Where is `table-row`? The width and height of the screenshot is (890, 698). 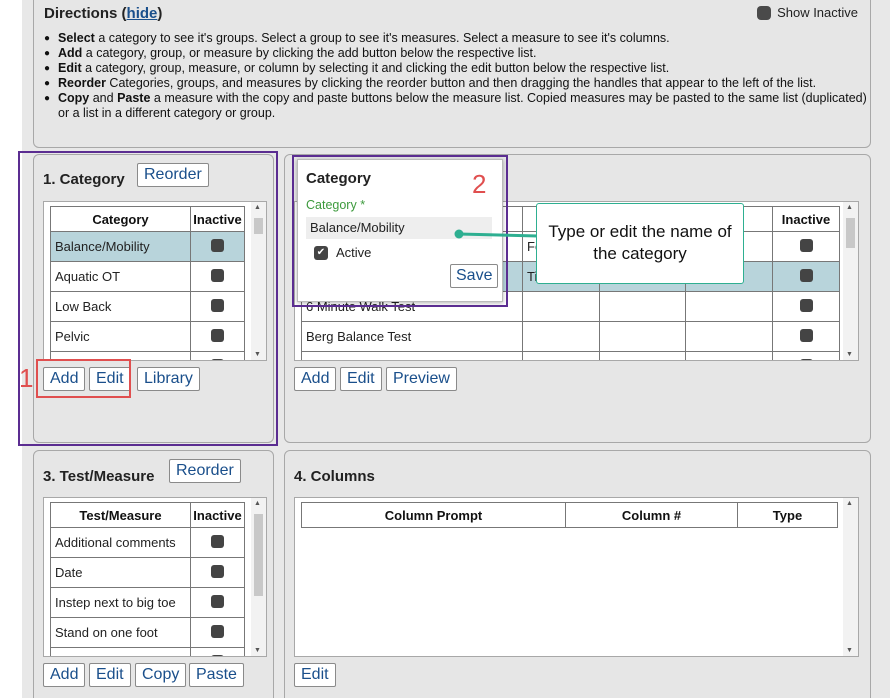
table-row is located at coordinates (570, 355).